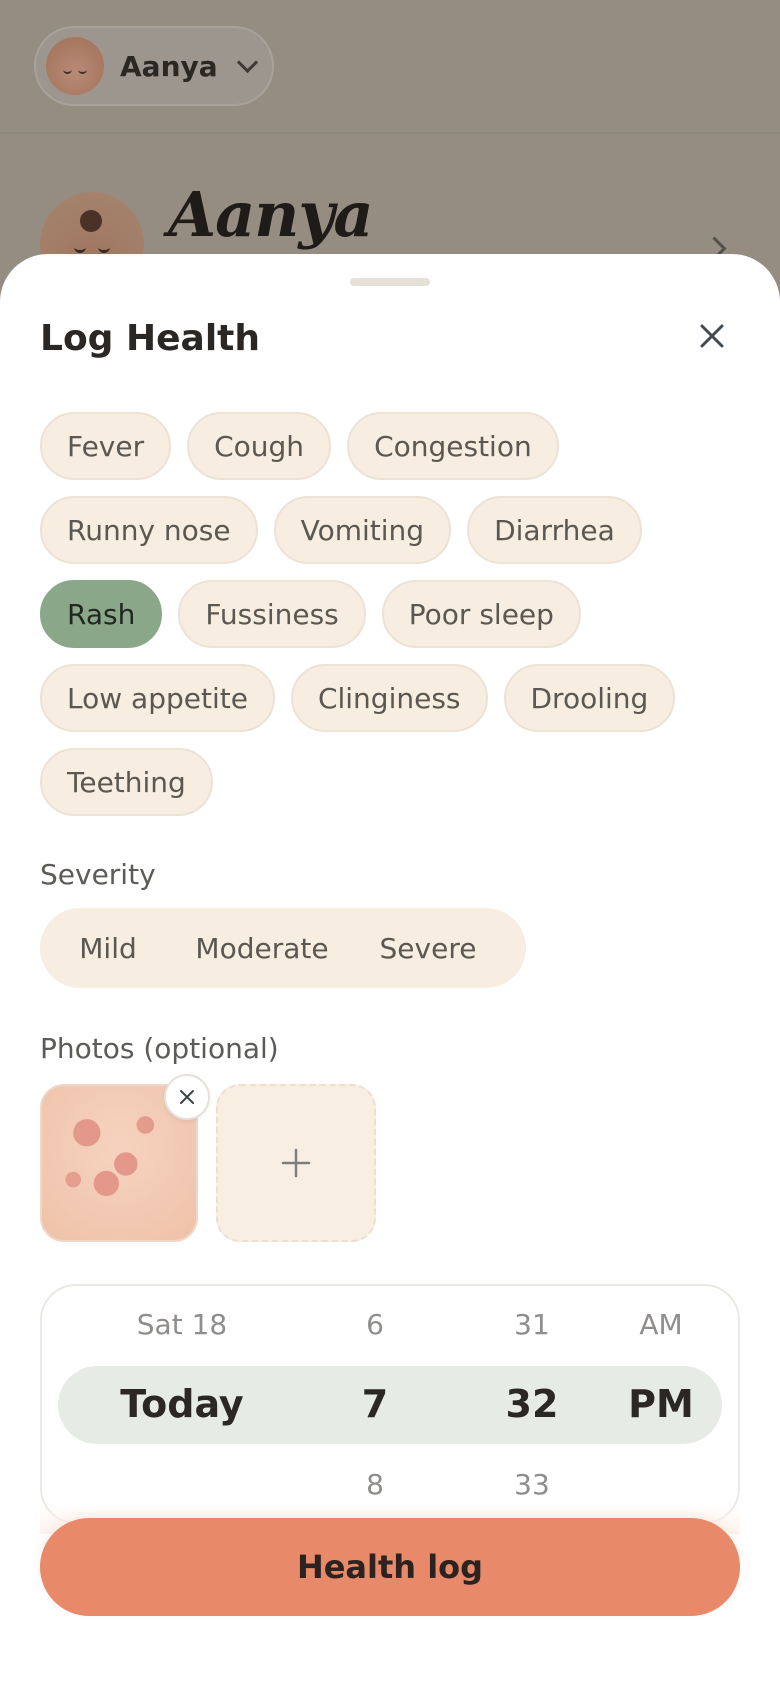  What do you see at coordinates (101, 614) in the screenshot?
I see `symptom-chip-rash: Rash` at bounding box center [101, 614].